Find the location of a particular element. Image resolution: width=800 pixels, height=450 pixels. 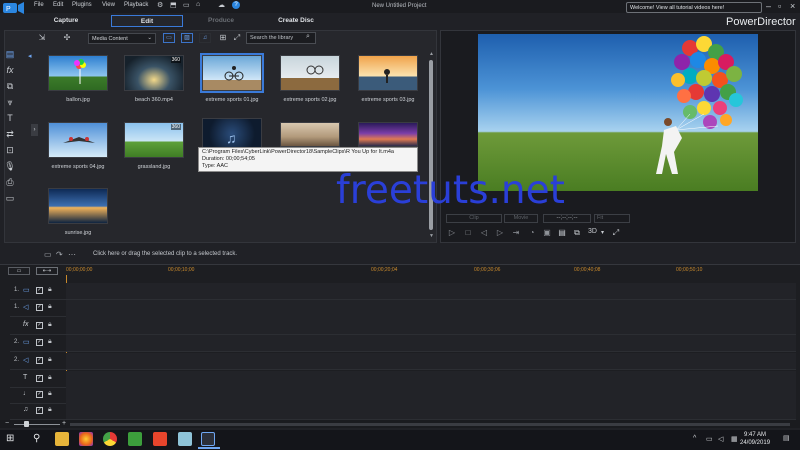

3d-mode-button: 3D is located at coordinates (592, 231).